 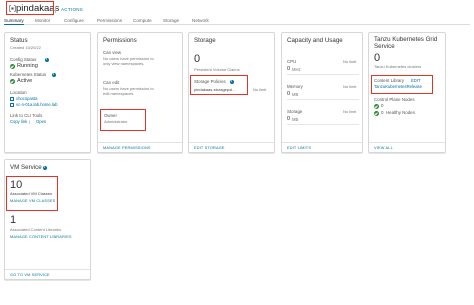 What do you see at coordinates (16, 185) in the screenshot?
I see `vm-classes-count: 10` at bounding box center [16, 185].